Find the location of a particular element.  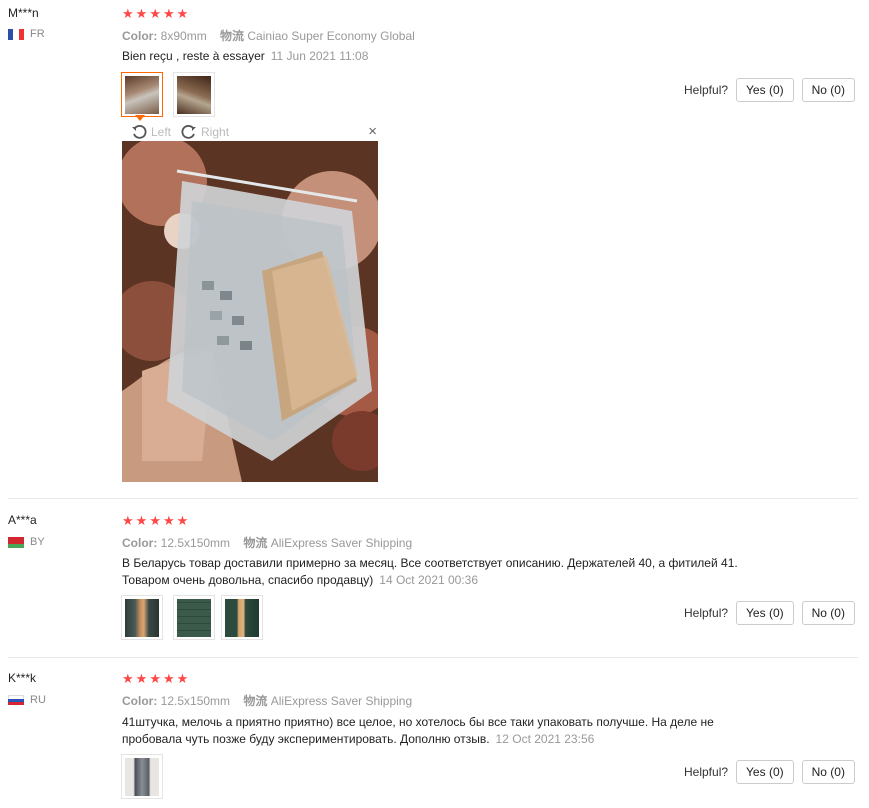

rotate-right-icon is located at coordinates (189, 132).